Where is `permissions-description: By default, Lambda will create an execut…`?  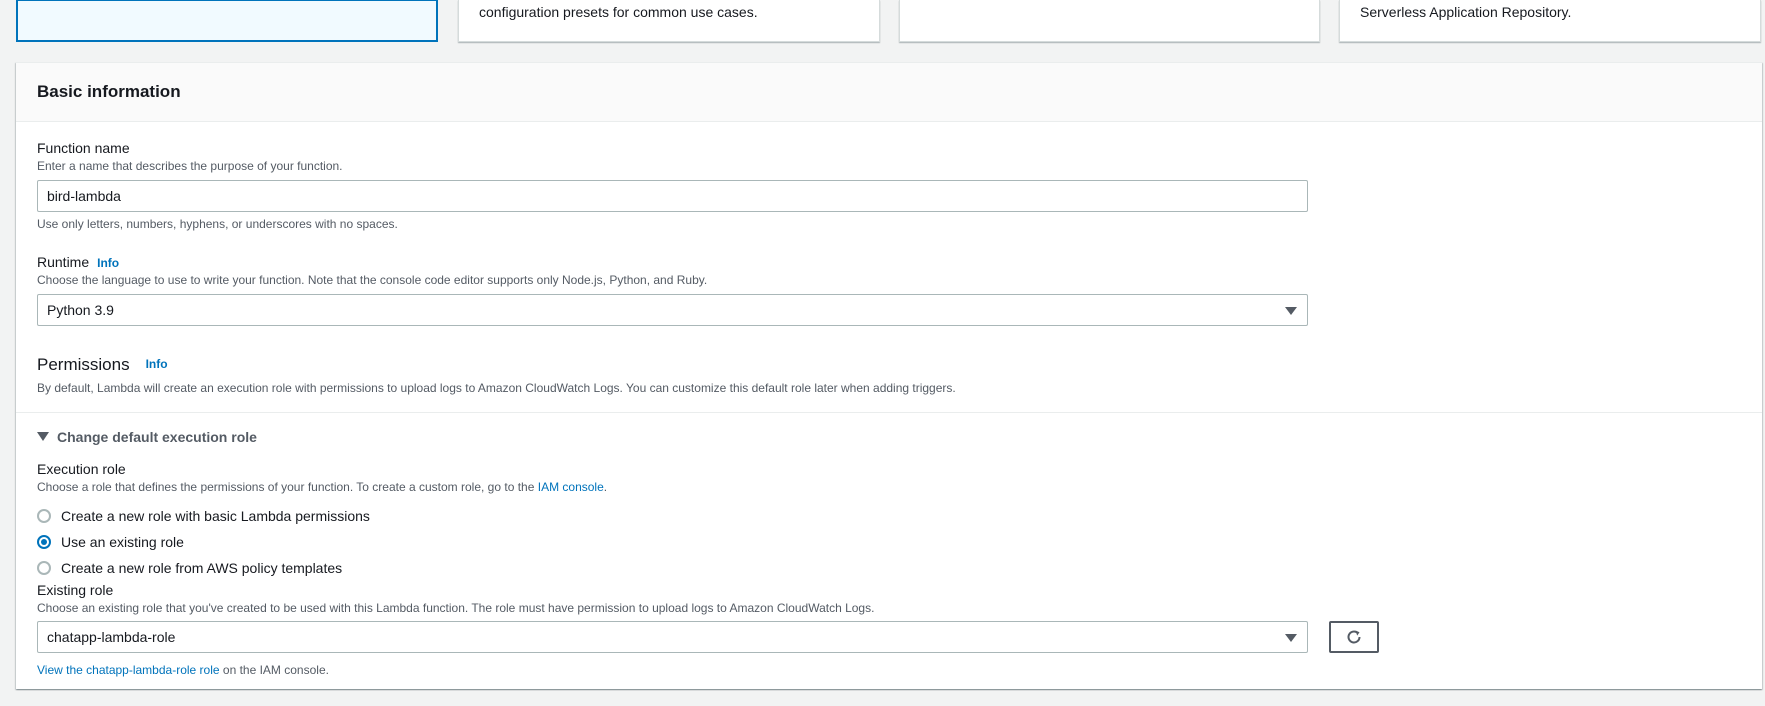 permissions-description: By default, Lambda will create an execut… is located at coordinates (496, 388).